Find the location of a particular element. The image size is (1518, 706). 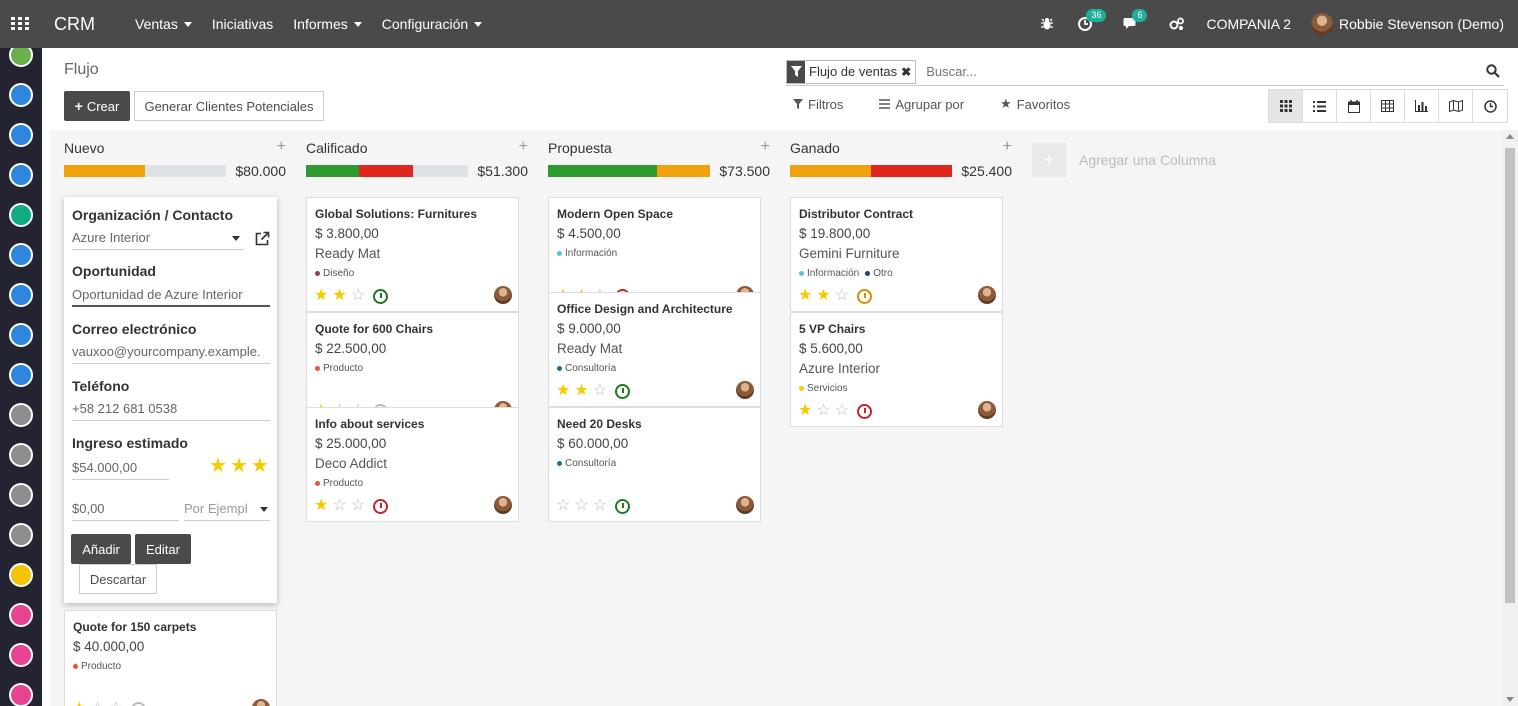

page-scrollbar is located at coordinates (1510, 418).